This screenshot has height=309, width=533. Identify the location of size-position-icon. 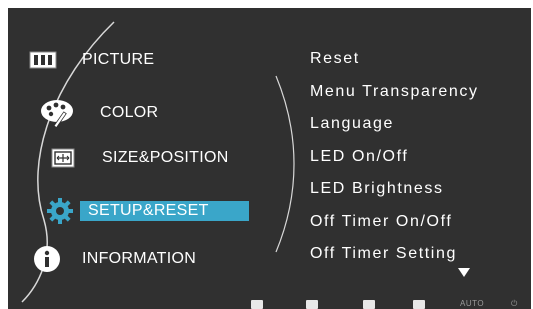
(63, 158).